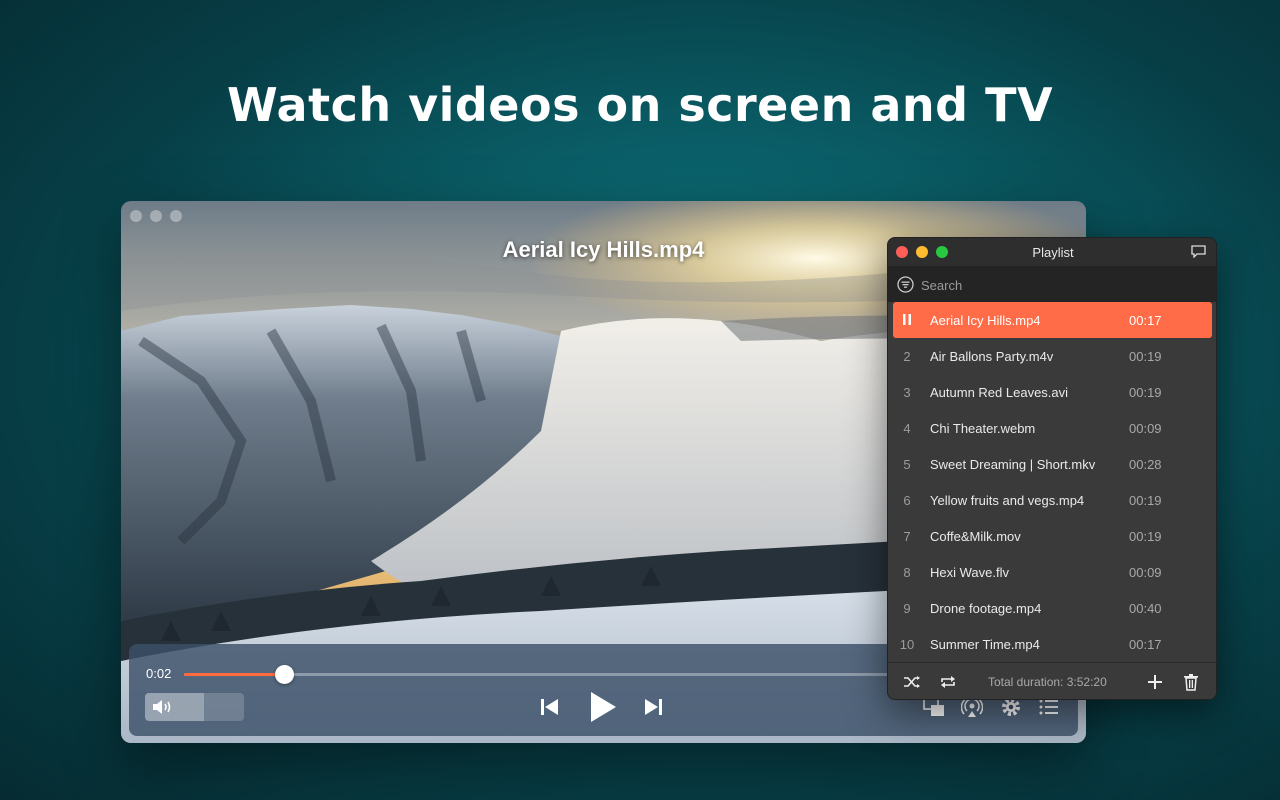 This screenshot has width=1280, height=800. What do you see at coordinates (1052, 572) in the screenshot?
I see `playlist-item: 8 Hexi Wave.flv 00:09` at bounding box center [1052, 572].